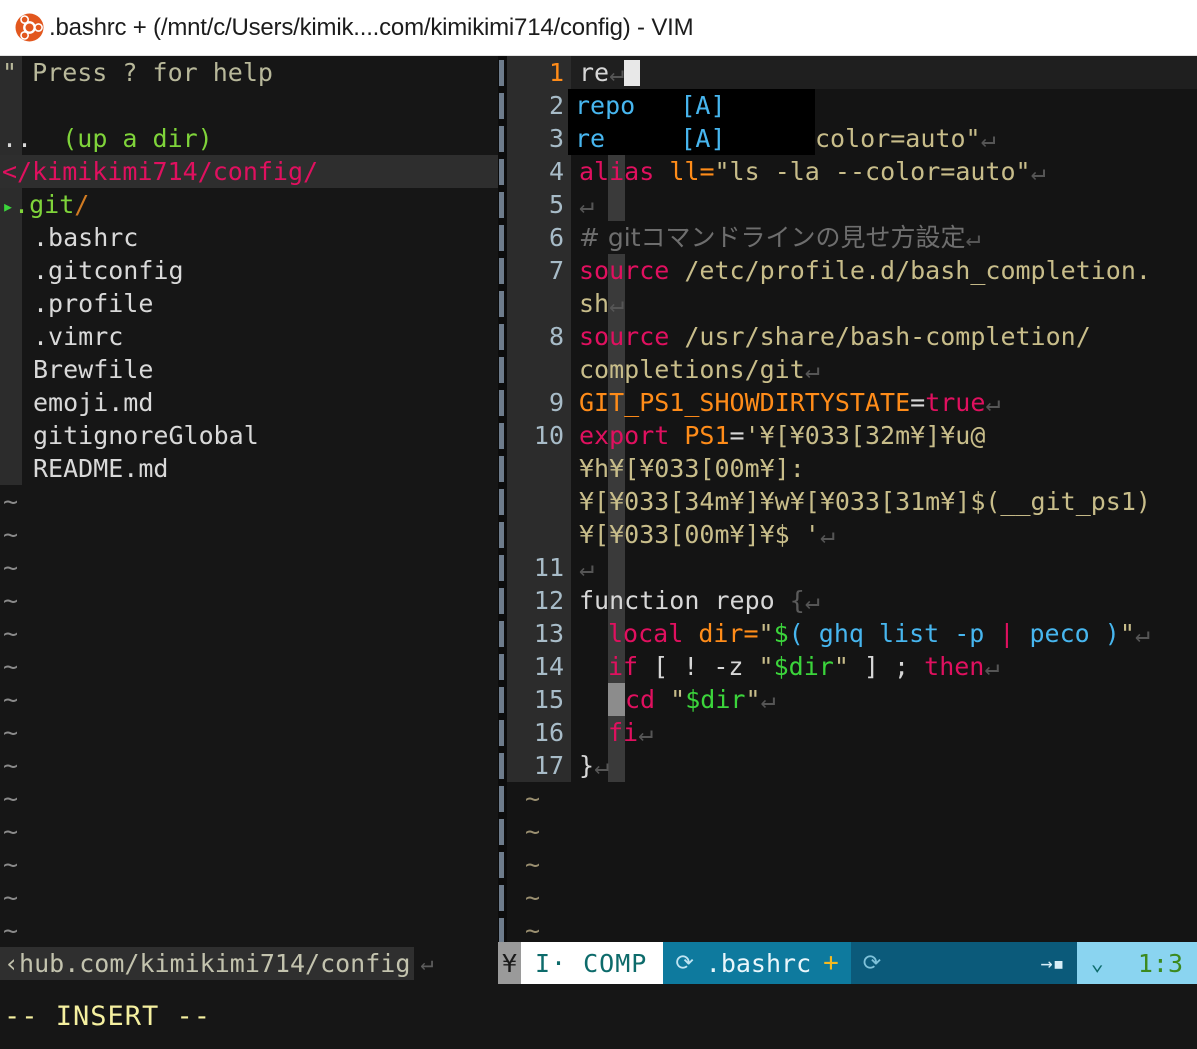 The image size is (1197, 1049). I want to click on completion-item: re [A], so click(691, 138).